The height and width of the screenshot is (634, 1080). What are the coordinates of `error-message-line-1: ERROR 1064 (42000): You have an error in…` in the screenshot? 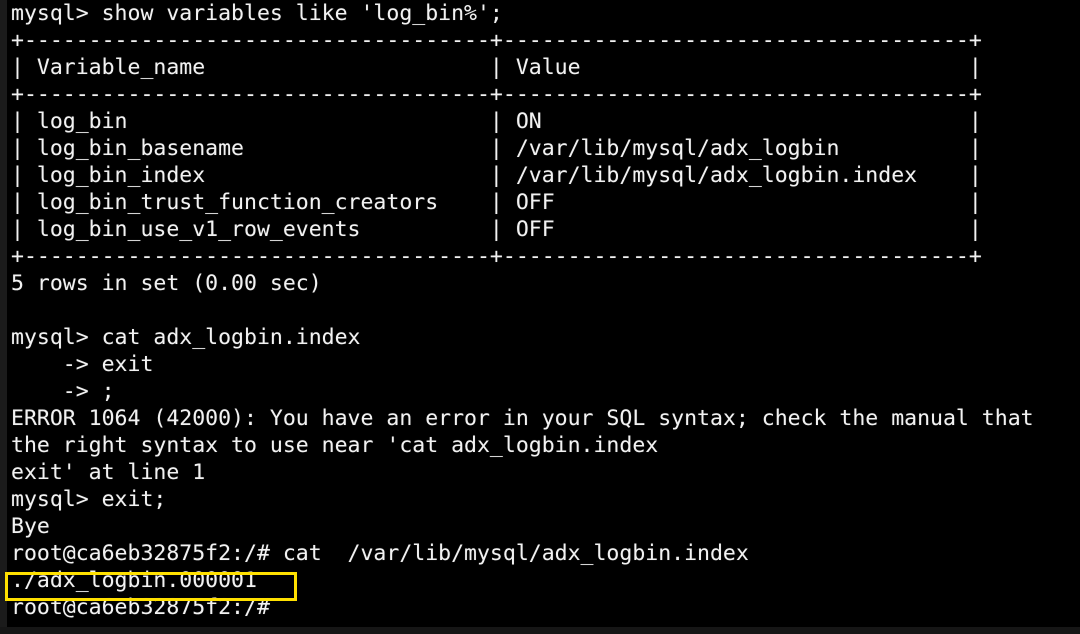 It's located at (522, 418).